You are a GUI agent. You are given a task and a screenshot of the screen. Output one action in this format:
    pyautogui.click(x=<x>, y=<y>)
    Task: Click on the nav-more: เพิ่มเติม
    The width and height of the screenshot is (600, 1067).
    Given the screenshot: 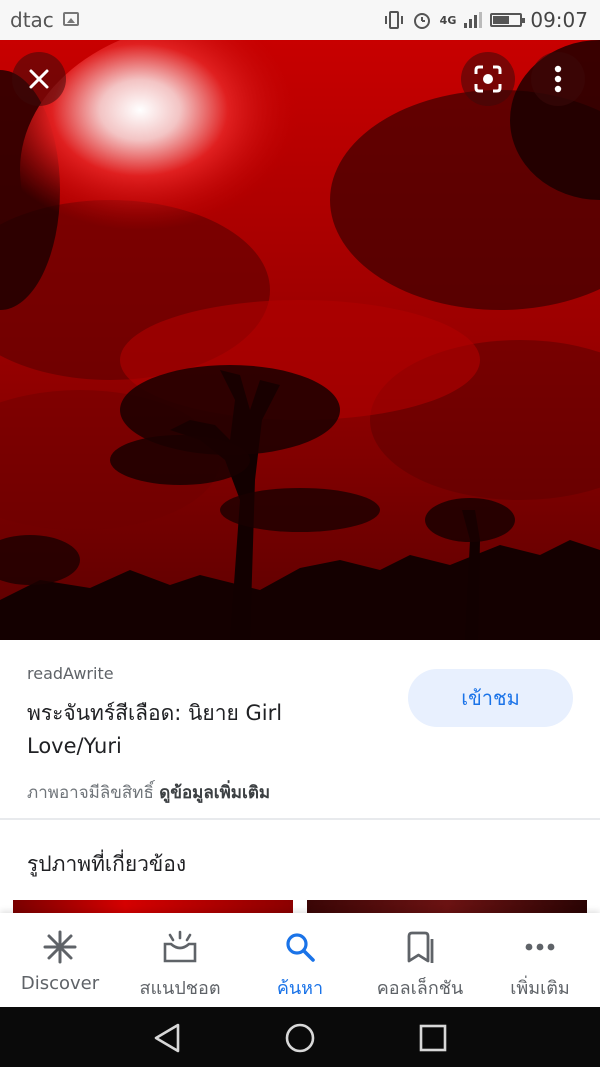 What is the action you would take?
    pyautogui.click(x=540, y=960)
    